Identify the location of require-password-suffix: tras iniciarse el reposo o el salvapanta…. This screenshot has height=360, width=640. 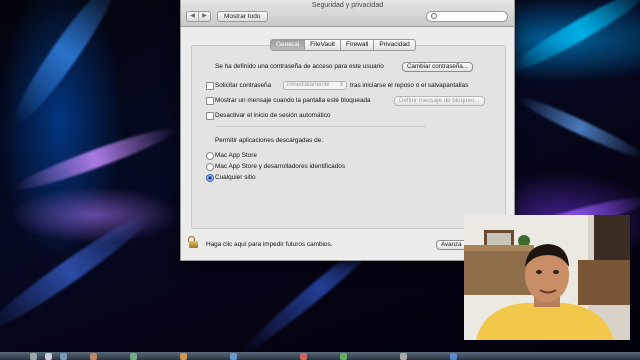
(409, 85).